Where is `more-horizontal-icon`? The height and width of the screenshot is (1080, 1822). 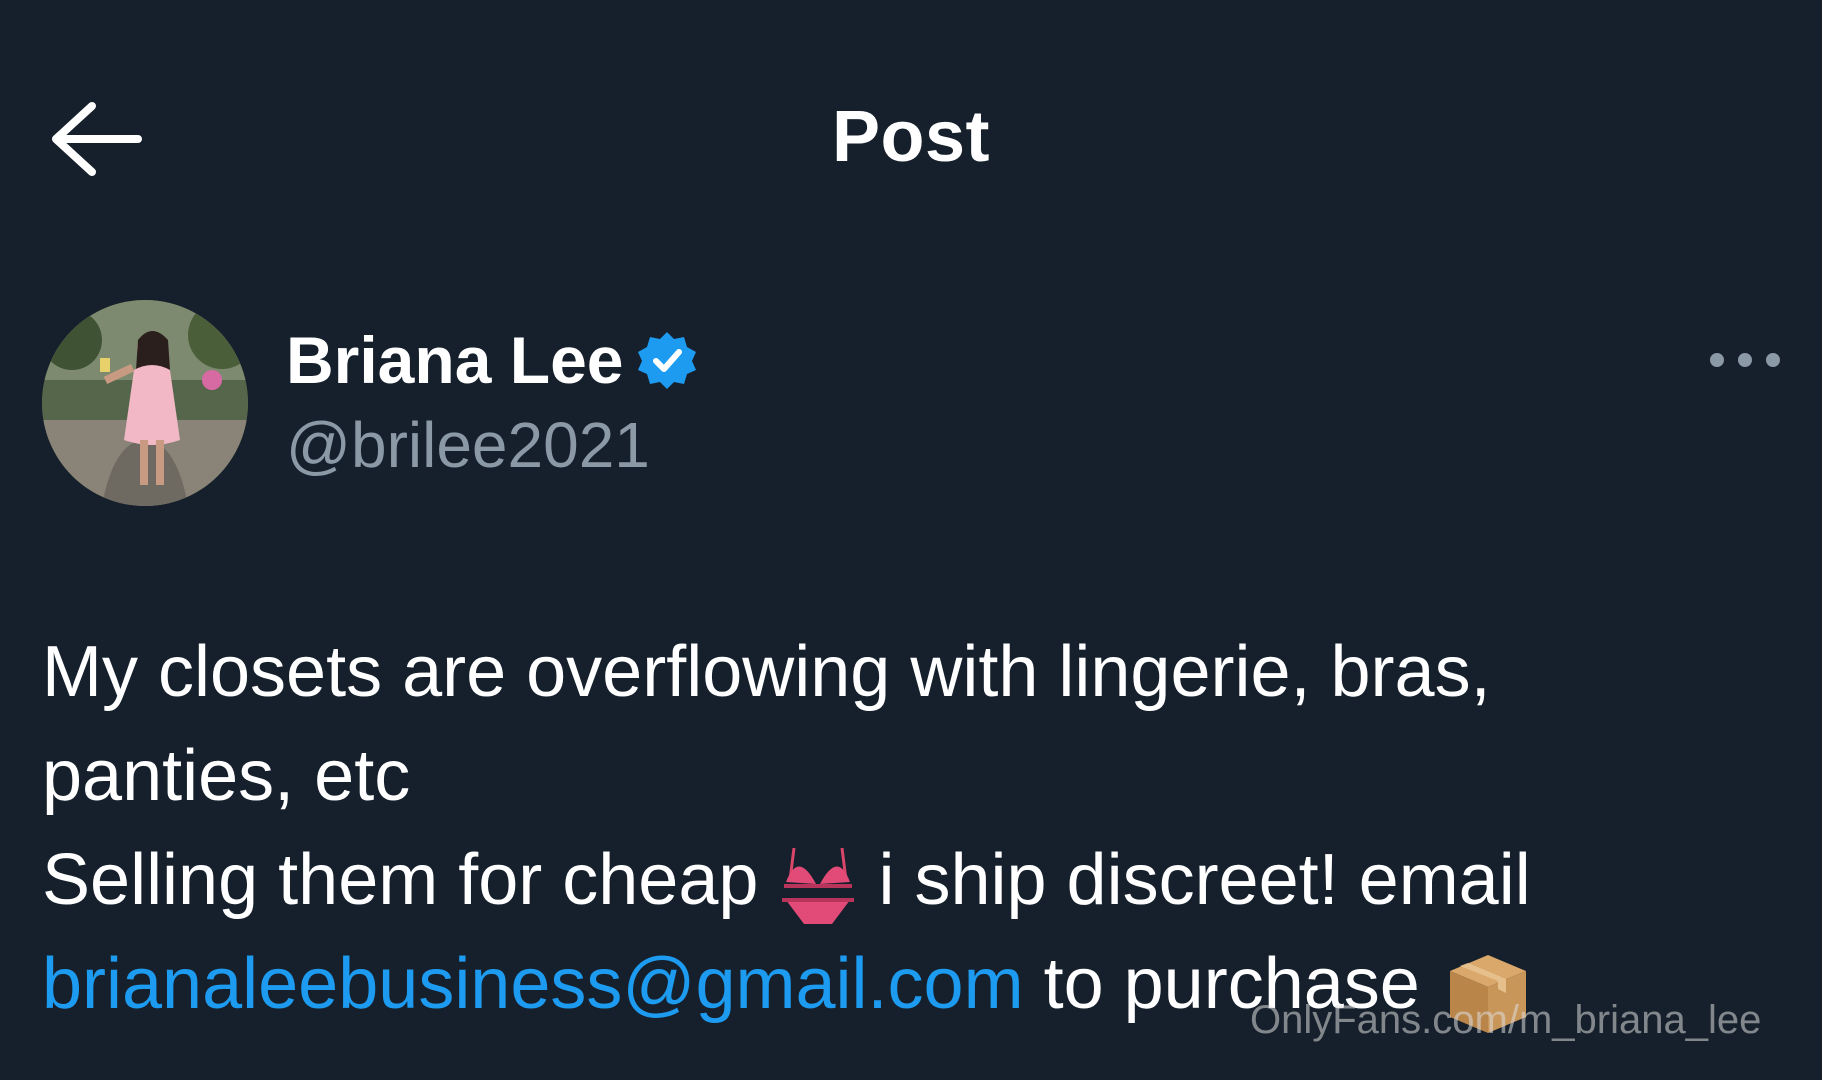 more-horizontal-icon is located at coordinates (1745, 360).